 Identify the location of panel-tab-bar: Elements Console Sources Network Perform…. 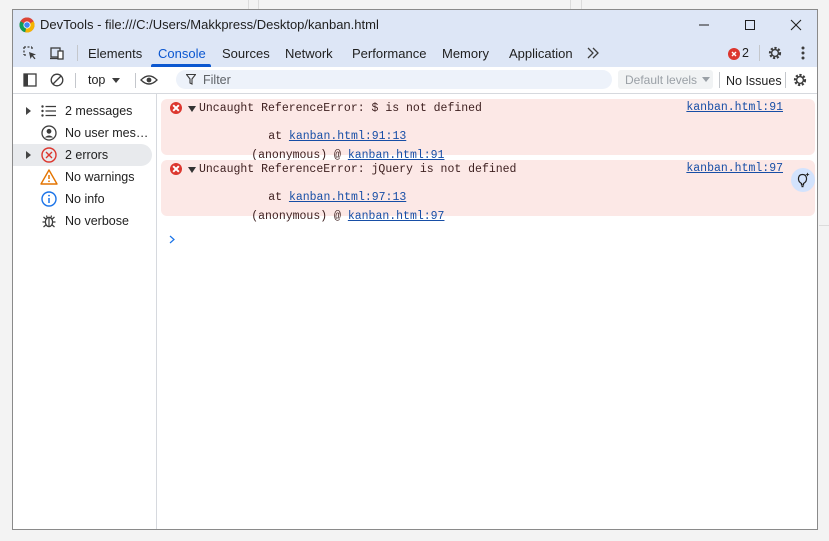
(415, 53).